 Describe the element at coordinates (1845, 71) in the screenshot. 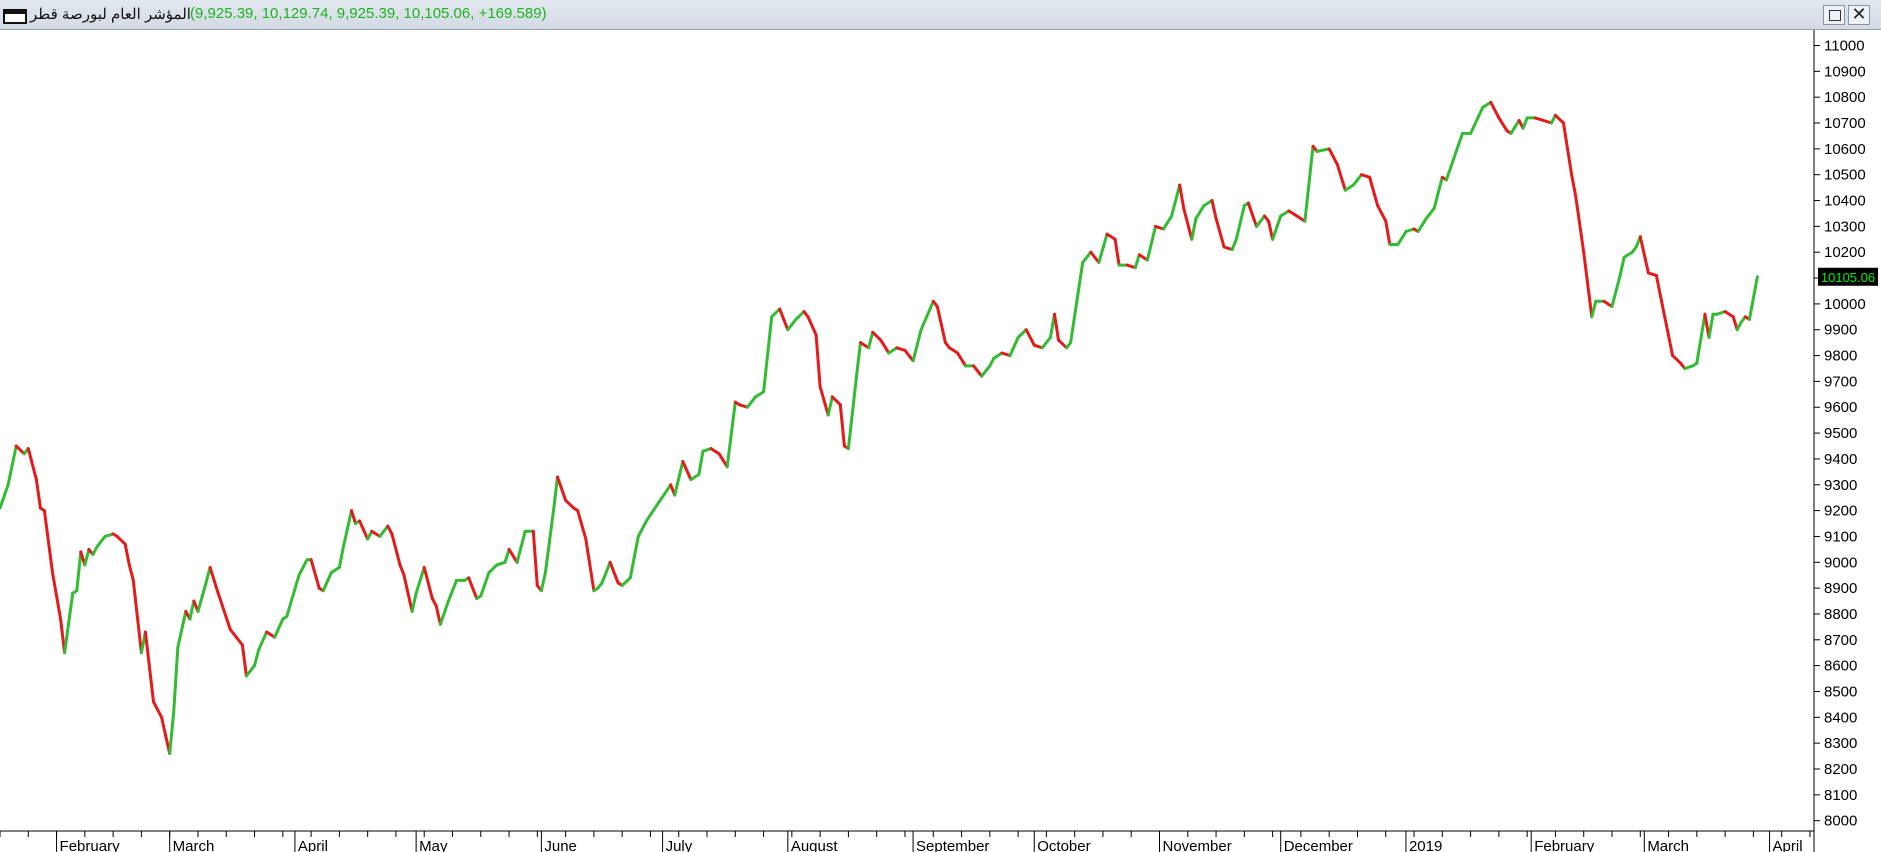

I see `y-tick-label: 10900` at that location.